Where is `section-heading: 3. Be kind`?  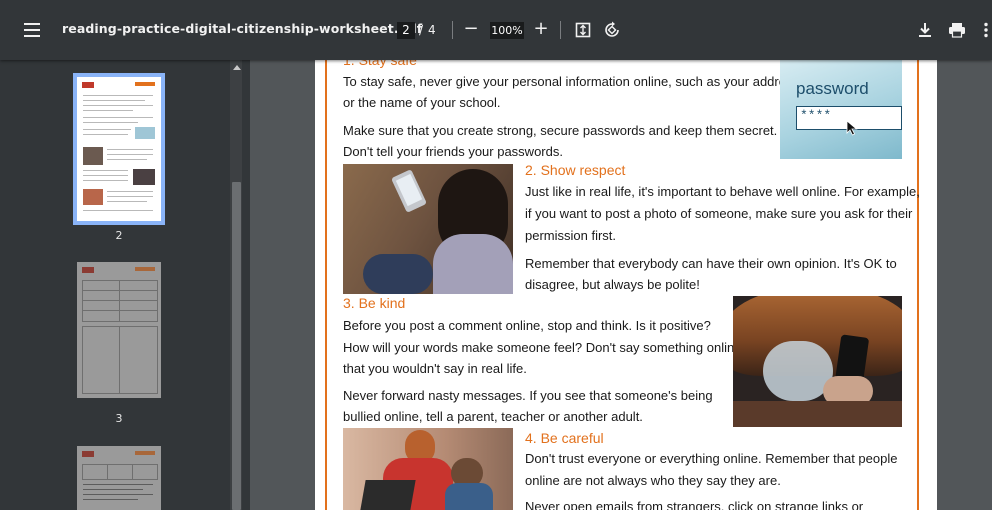 section-heading: 3. Be kind is located at coordinates (374, 303).